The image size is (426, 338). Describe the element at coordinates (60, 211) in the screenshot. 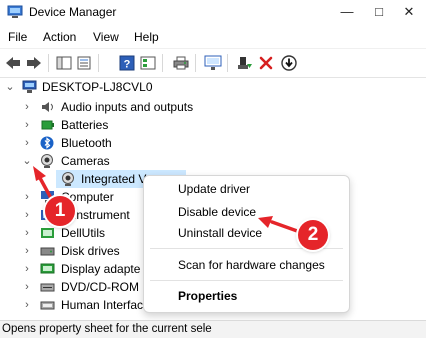

I see `annotation-badge-1: 1` at that location.